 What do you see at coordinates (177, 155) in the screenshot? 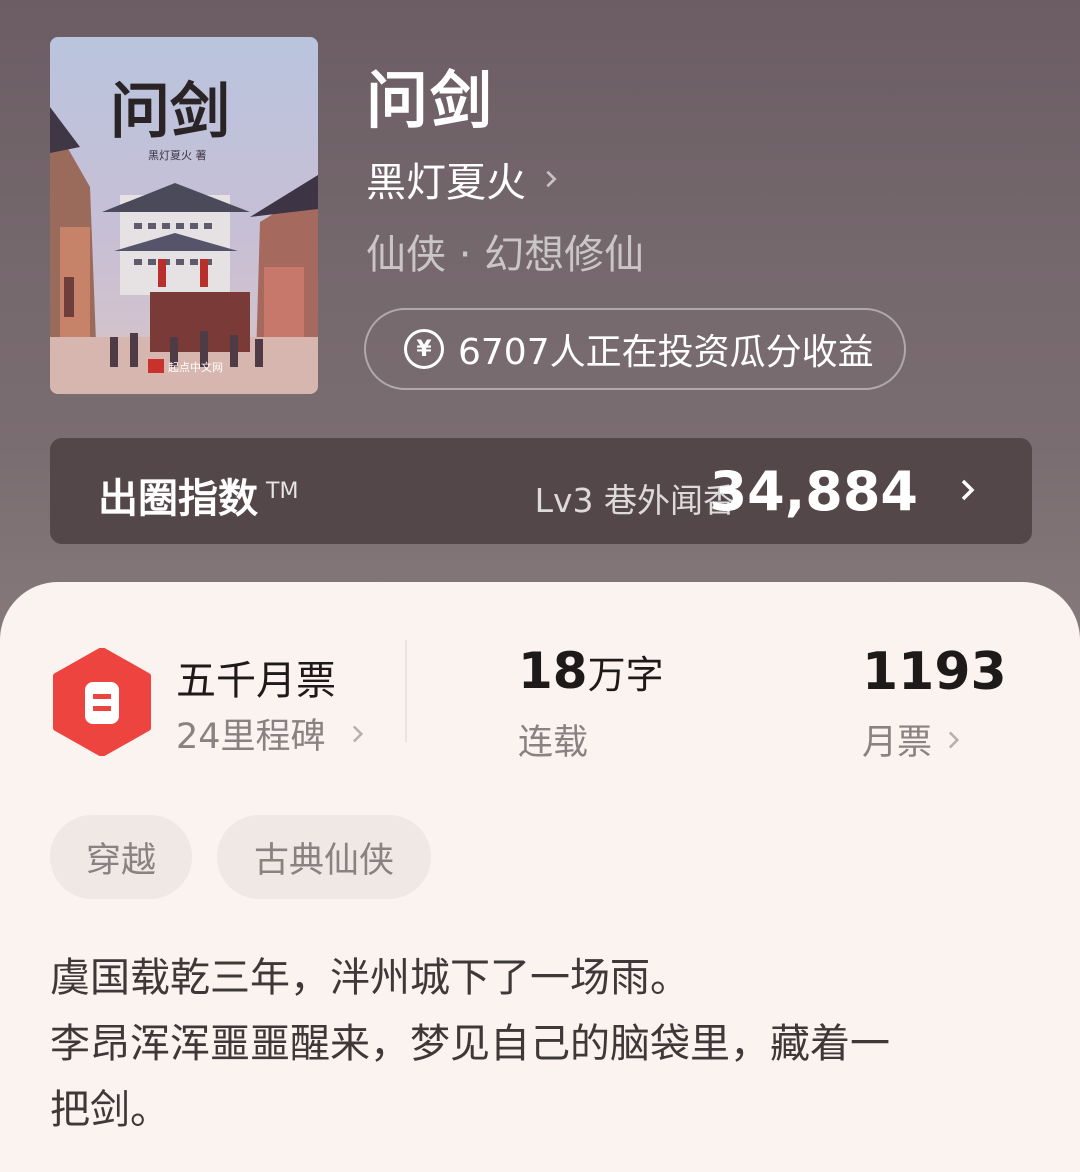
I see `cover-author: 黑灯夏火 著` at bounding box center [177, 155].